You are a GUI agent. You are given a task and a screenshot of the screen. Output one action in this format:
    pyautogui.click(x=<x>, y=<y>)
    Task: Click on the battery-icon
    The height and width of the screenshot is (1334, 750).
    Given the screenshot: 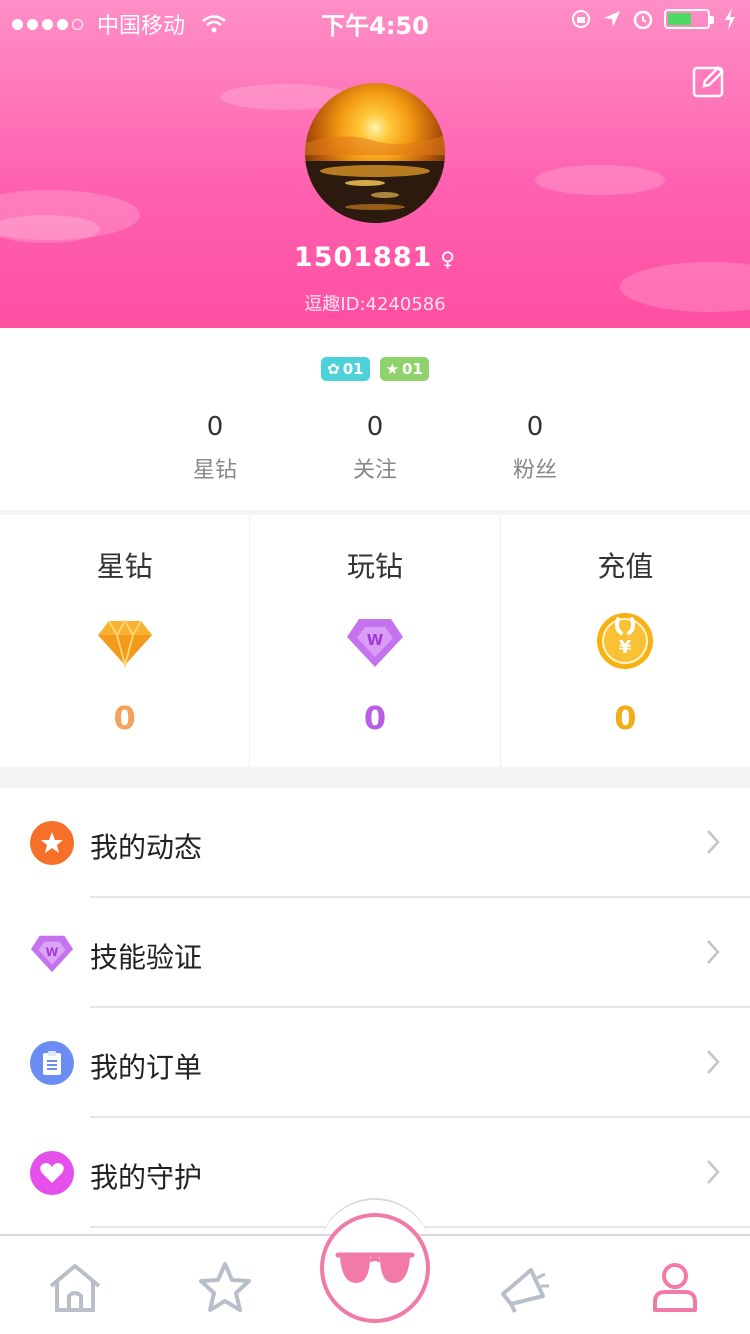 What is the action you would take?
    pyautogui.click(x=689, y=19)
    